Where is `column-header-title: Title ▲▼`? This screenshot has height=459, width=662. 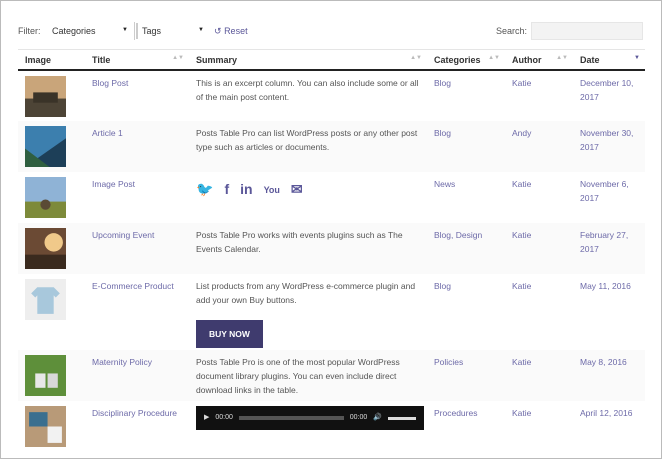 column-header-title: Title ▲▼ is located at coordinates (137, 60).